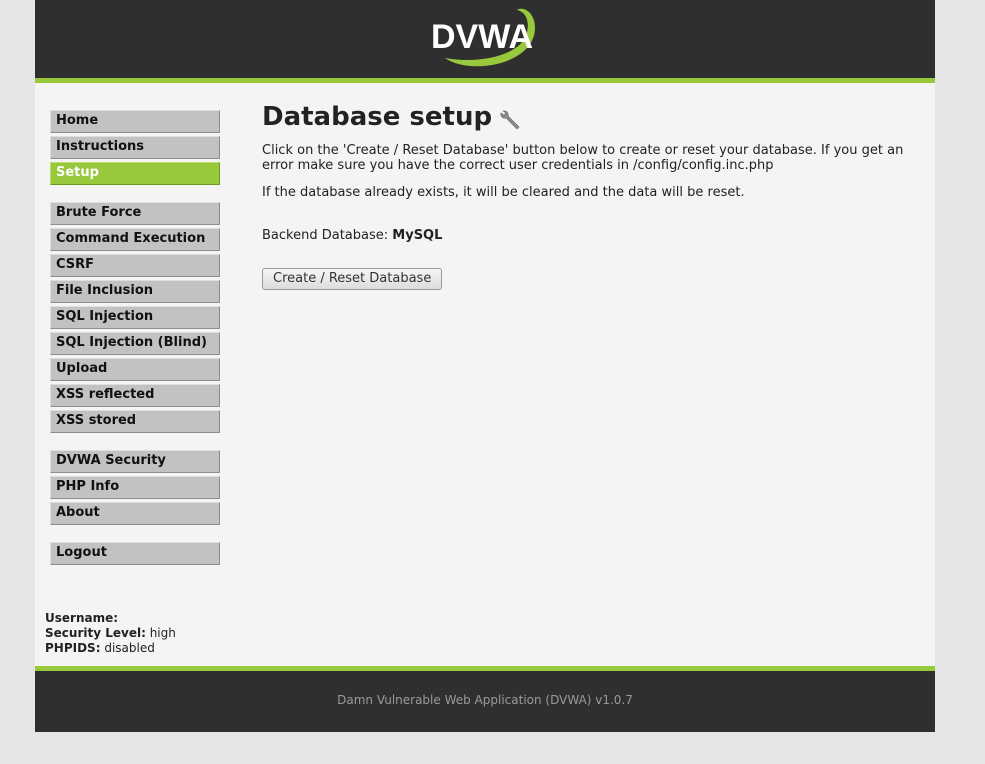 The height and width of the screenshot is (764, 985). I want to click on menu-block: Logout, so click(135, 553).